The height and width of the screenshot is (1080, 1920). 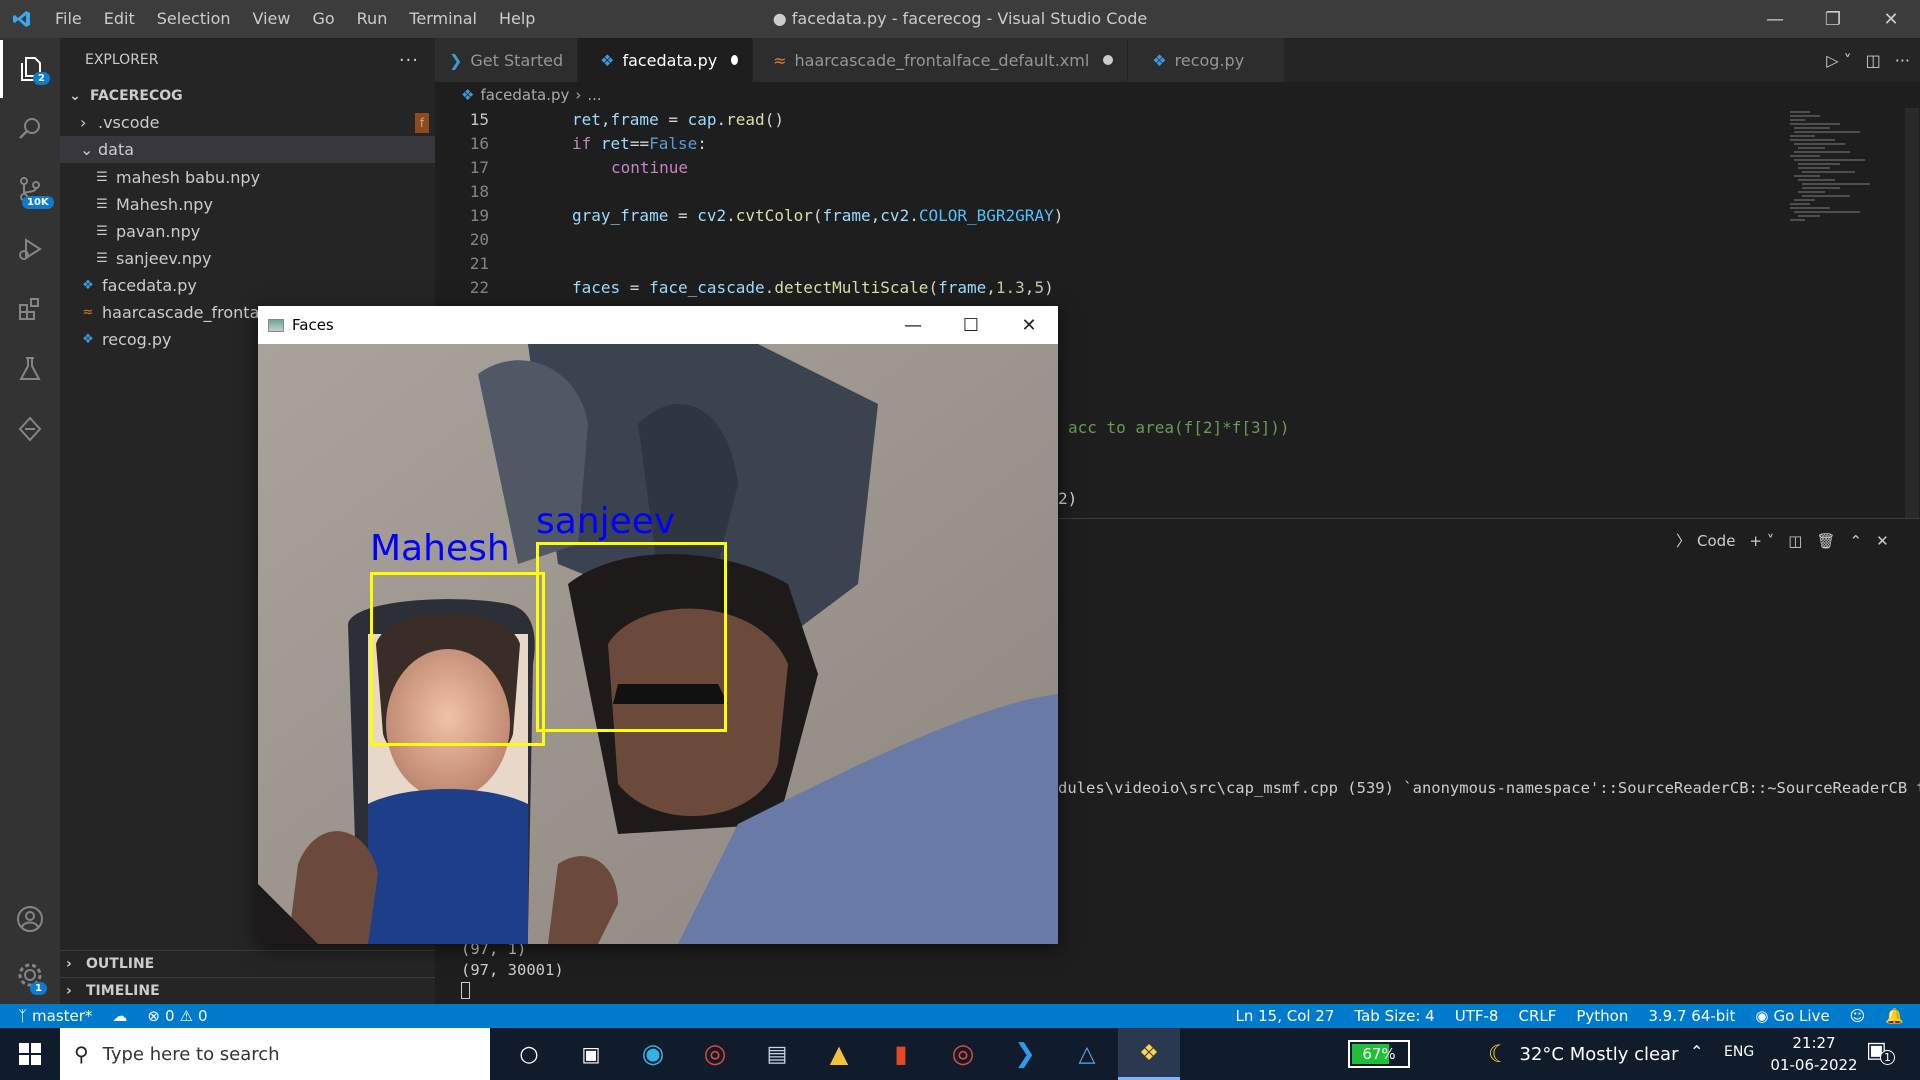 What do you see at coordinates (30, 249) in the screenshot?
I see `run-debug-icon` at bounding box center [30, 249].